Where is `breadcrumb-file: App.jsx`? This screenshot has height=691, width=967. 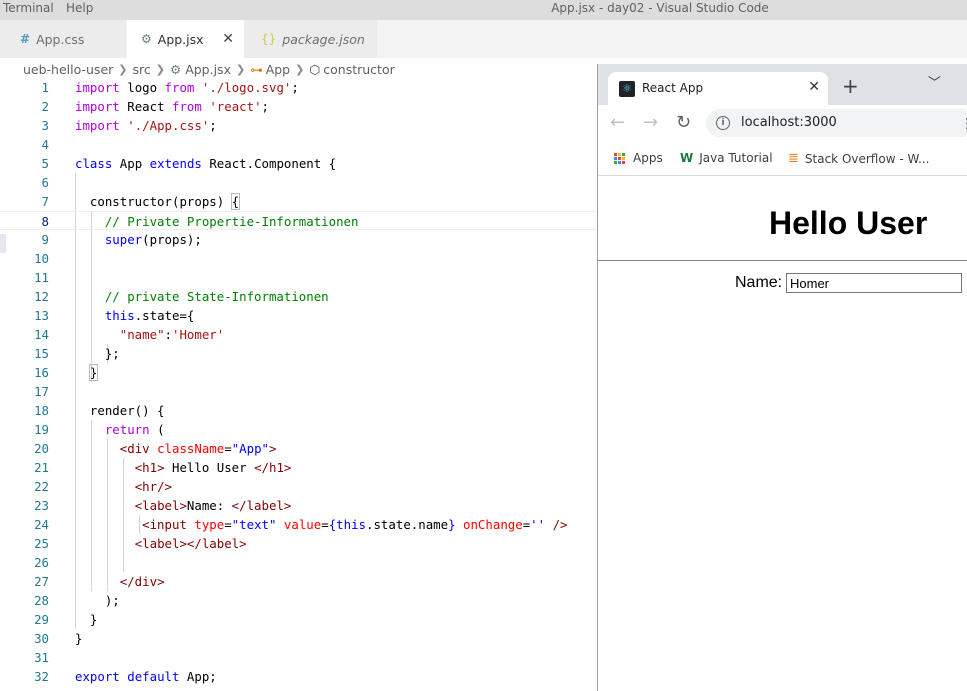 breadcrumb-file: App.jsx is located at coordinates (208, 69).